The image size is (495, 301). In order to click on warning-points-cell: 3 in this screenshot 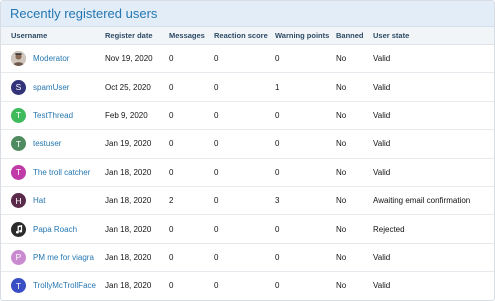, I will do `click(301, 201)`.